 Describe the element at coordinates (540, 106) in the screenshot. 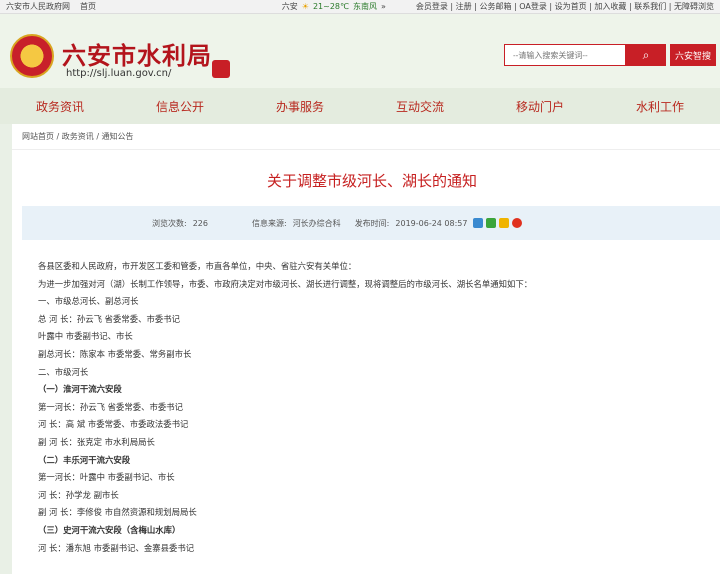

I see `nav-item: 移动门户` at that location.